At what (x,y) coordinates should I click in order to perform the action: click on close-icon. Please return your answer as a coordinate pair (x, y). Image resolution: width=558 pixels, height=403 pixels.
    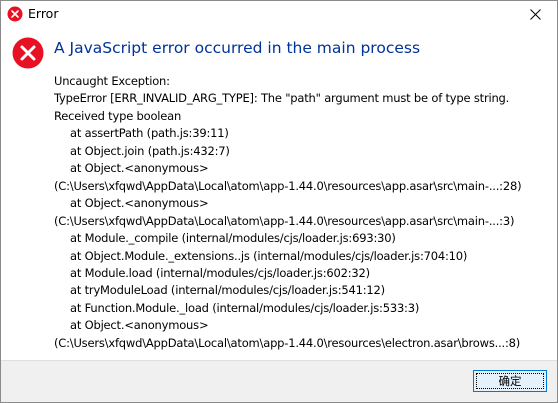
    Looking at the image, I should click on (535, 14).